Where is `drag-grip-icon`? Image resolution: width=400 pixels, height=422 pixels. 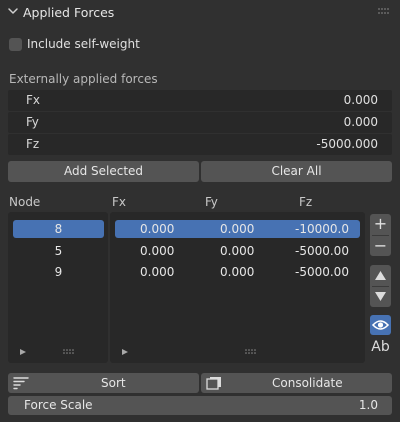
drag-grip-icon is located at coordinates (384, 11).